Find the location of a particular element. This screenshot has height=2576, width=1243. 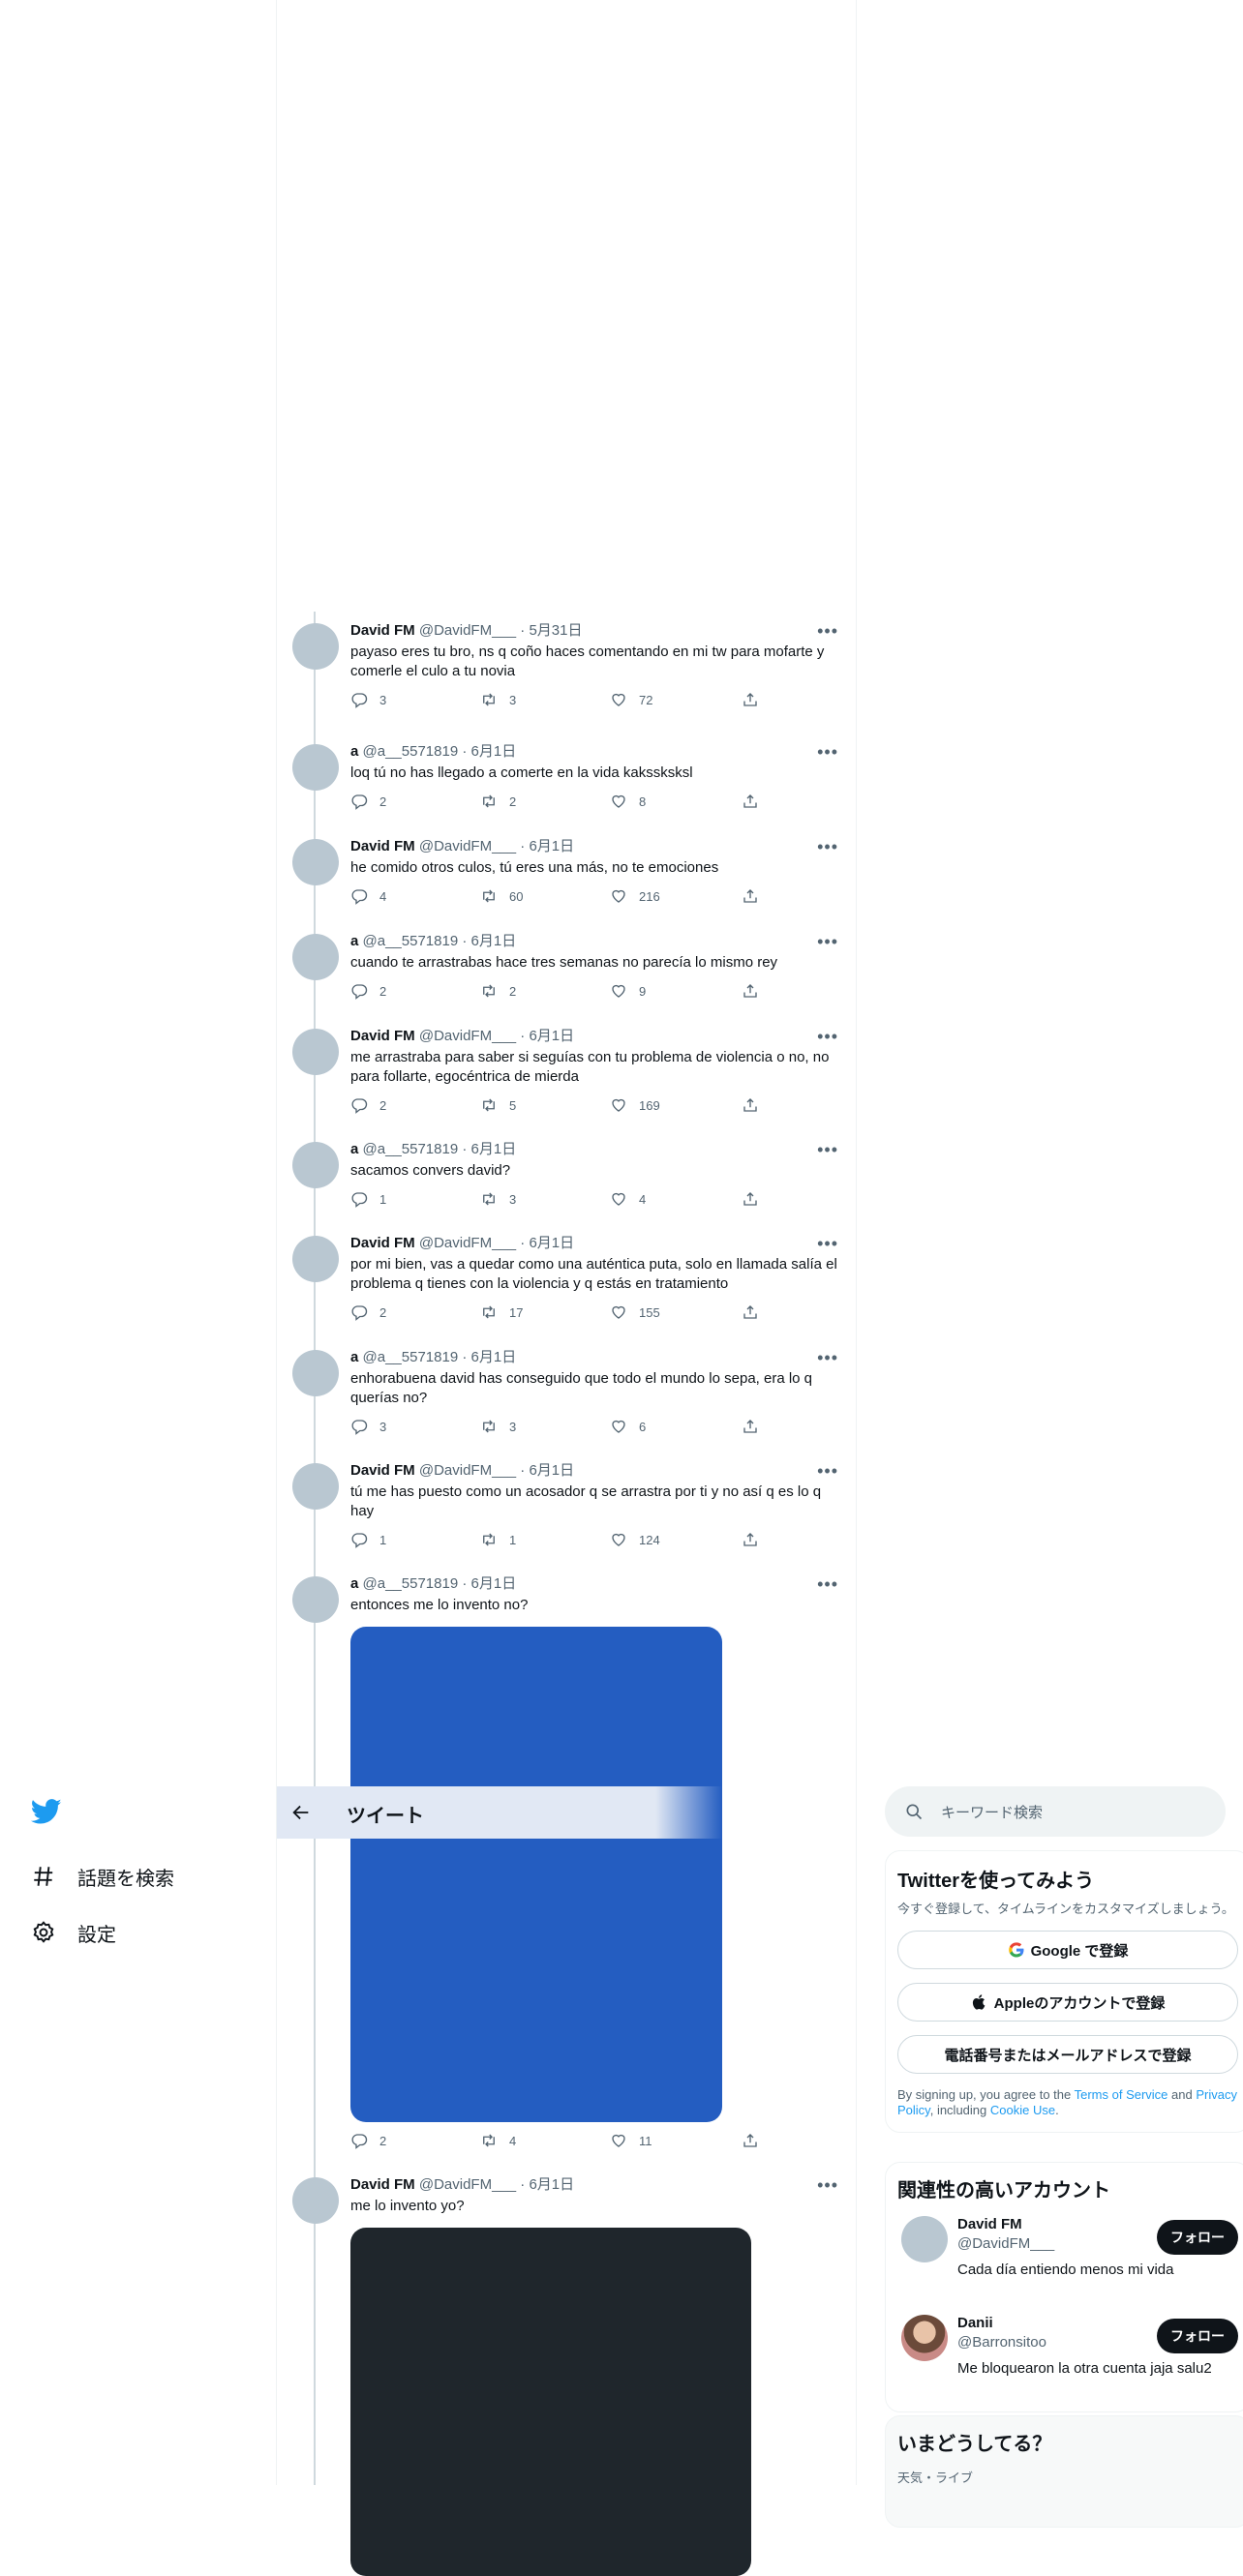

reply-button: 4 is located at coordinates (368, 896).